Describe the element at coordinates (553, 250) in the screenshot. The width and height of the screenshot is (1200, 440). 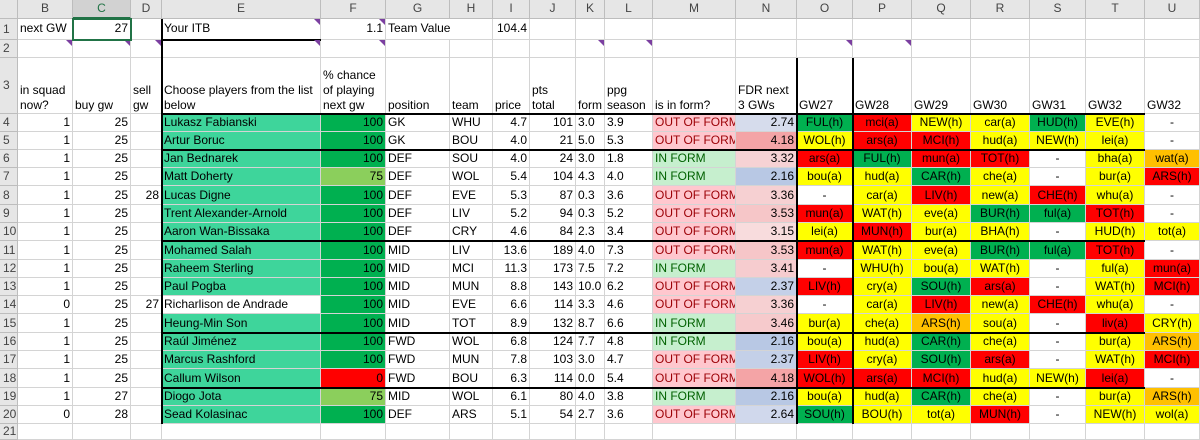
I see `pts-total-cell: 189` at that location.